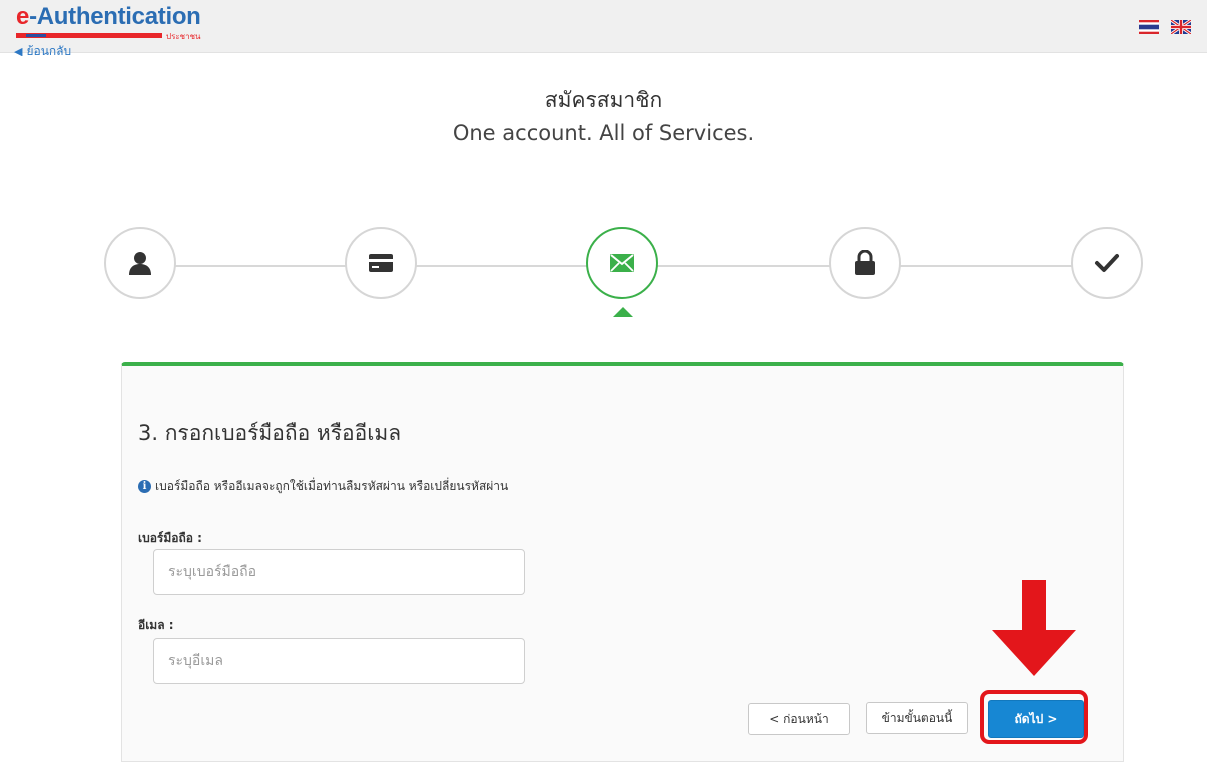 This screenshot has width=1207, height=762. What do you see at coordinates (18, 50) in the screenshot?
I see `arrow-left-icon: ◀` at bounding box center [18, 50].